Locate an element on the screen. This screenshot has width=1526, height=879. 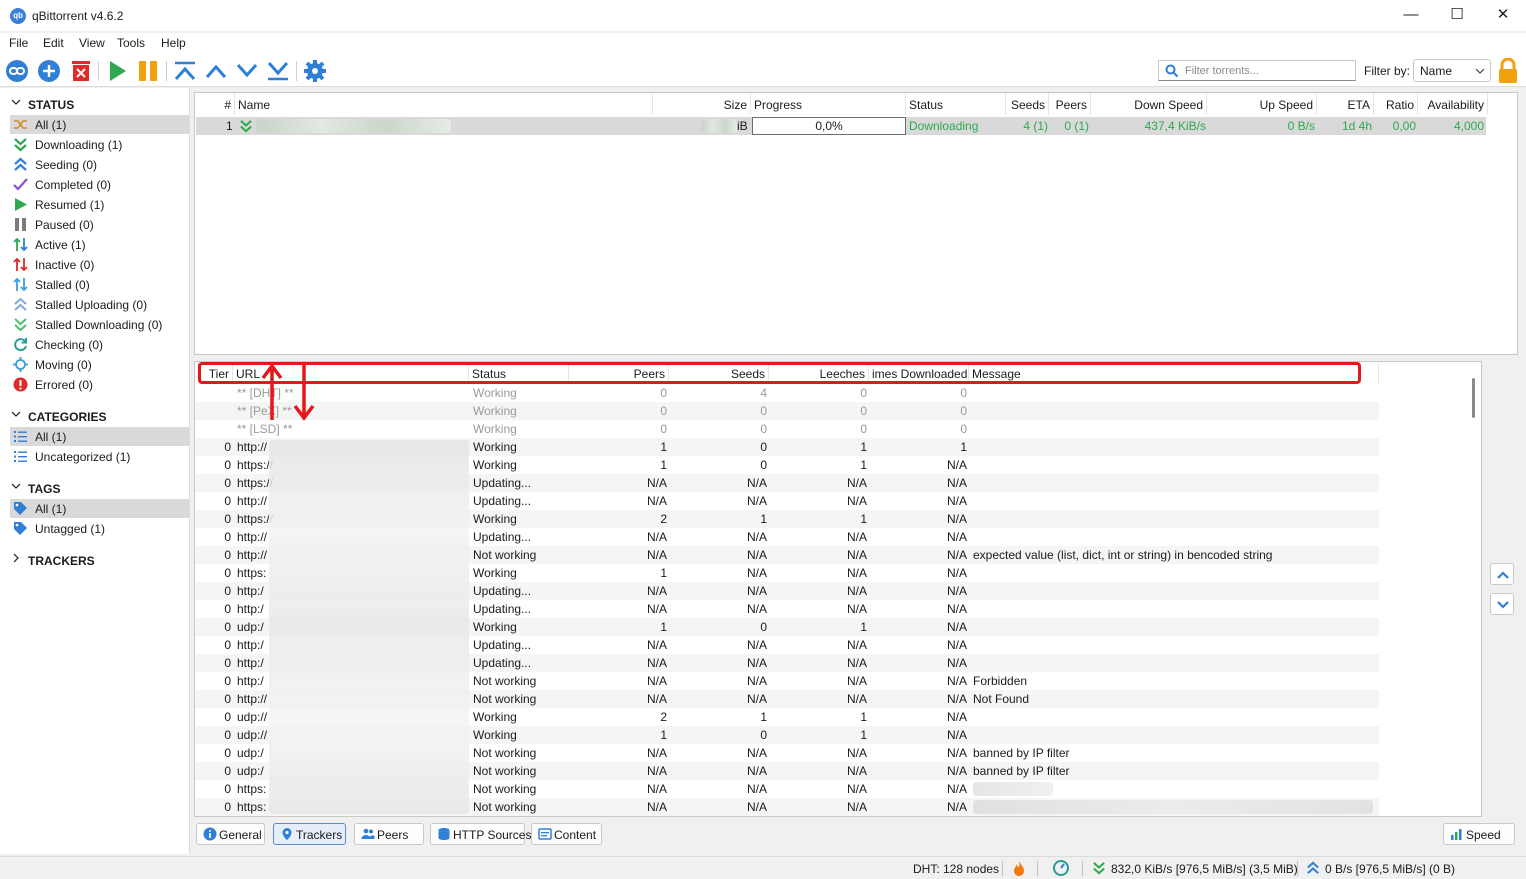
status-separator is located at coordinates (1002, 868).